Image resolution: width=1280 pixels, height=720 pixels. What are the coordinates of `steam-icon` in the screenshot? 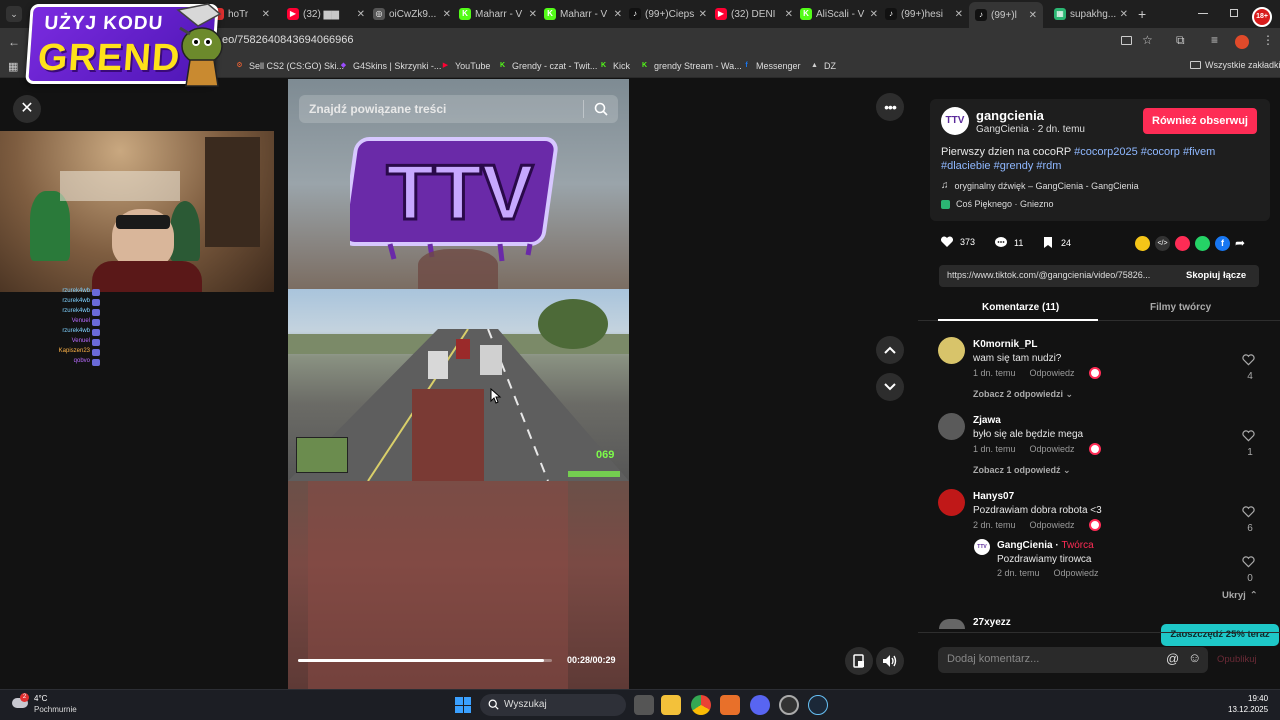 It's located at (818, 705).